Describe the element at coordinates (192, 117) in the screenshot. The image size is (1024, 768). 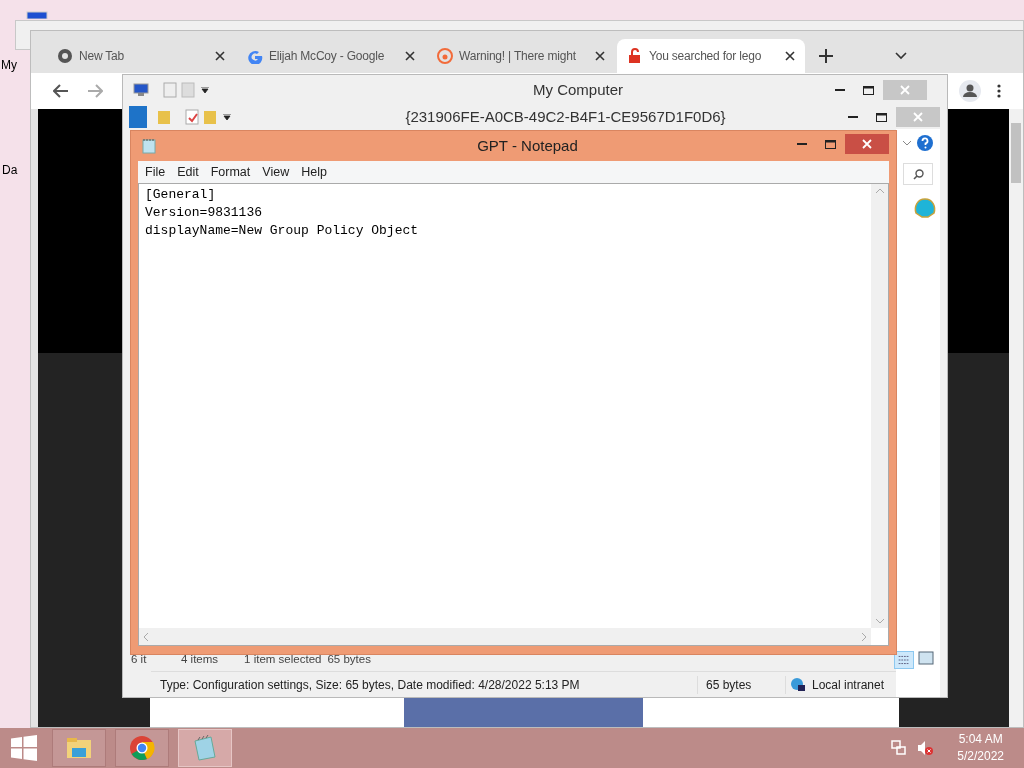
I see `document-icon` at that location.